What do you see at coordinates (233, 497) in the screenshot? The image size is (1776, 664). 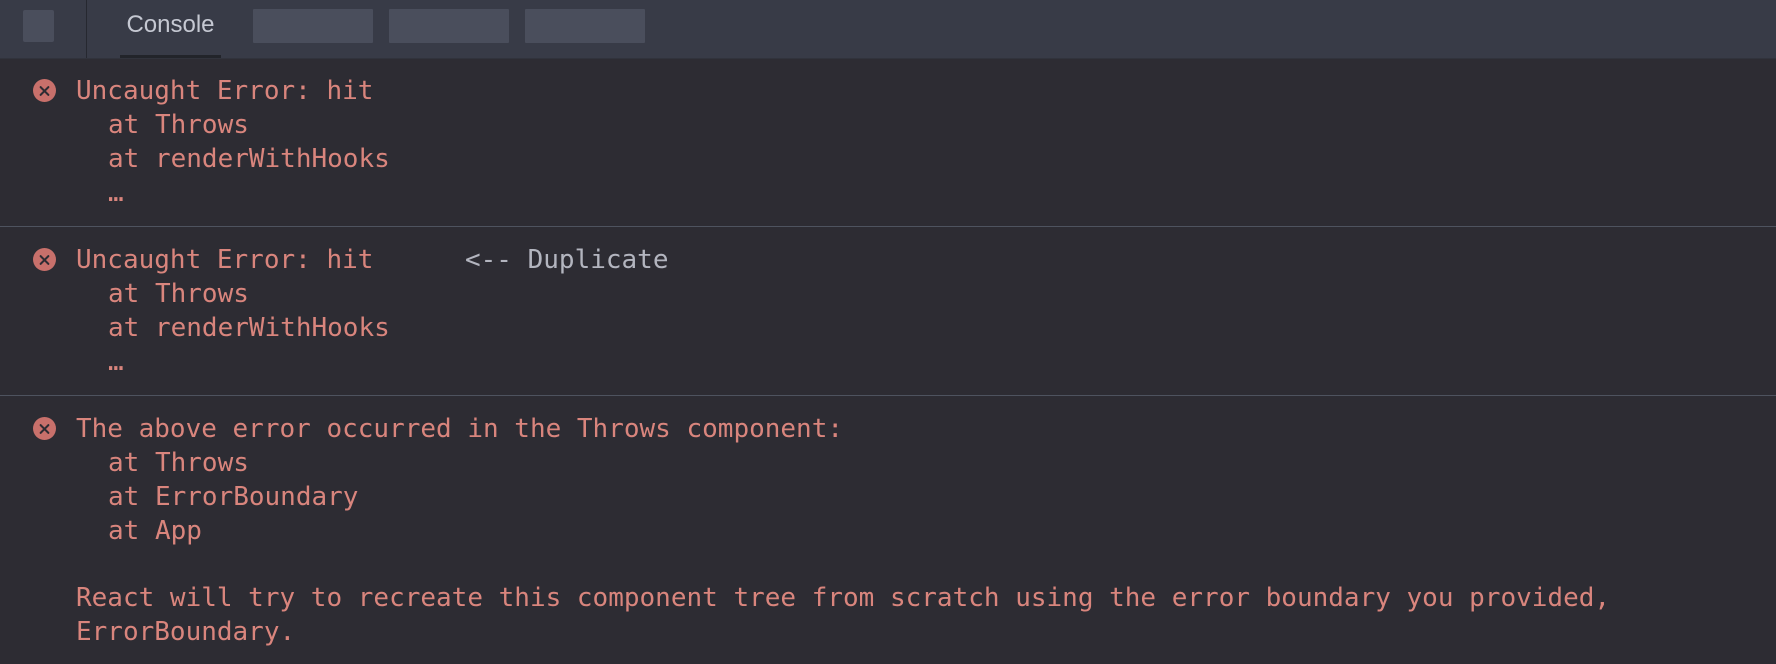 I see `stack-frame: at ErrorBoundary` at bounding box center [233, 497].